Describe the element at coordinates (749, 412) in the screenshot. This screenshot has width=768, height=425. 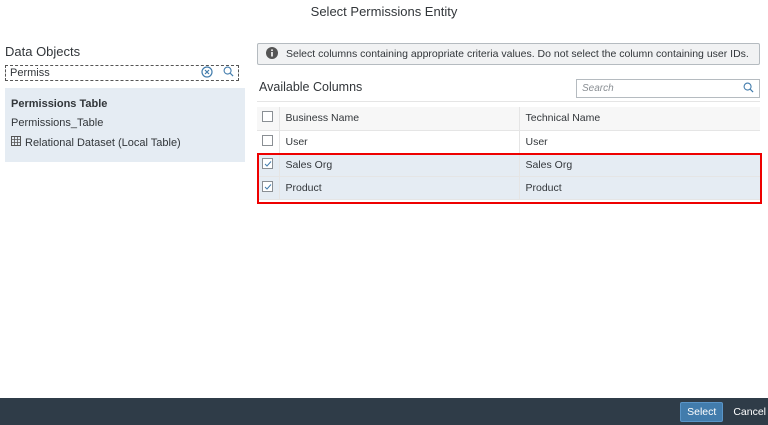
I see `cancel-button: Cancel` at that location.